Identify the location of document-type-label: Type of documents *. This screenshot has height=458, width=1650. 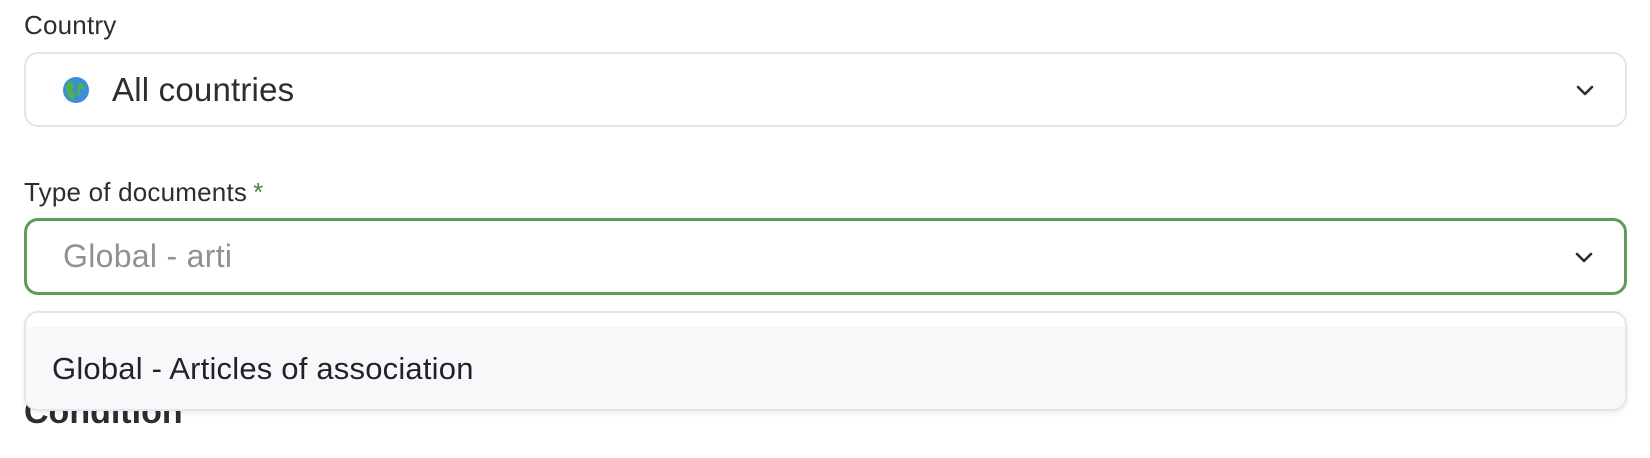
(143, 192).